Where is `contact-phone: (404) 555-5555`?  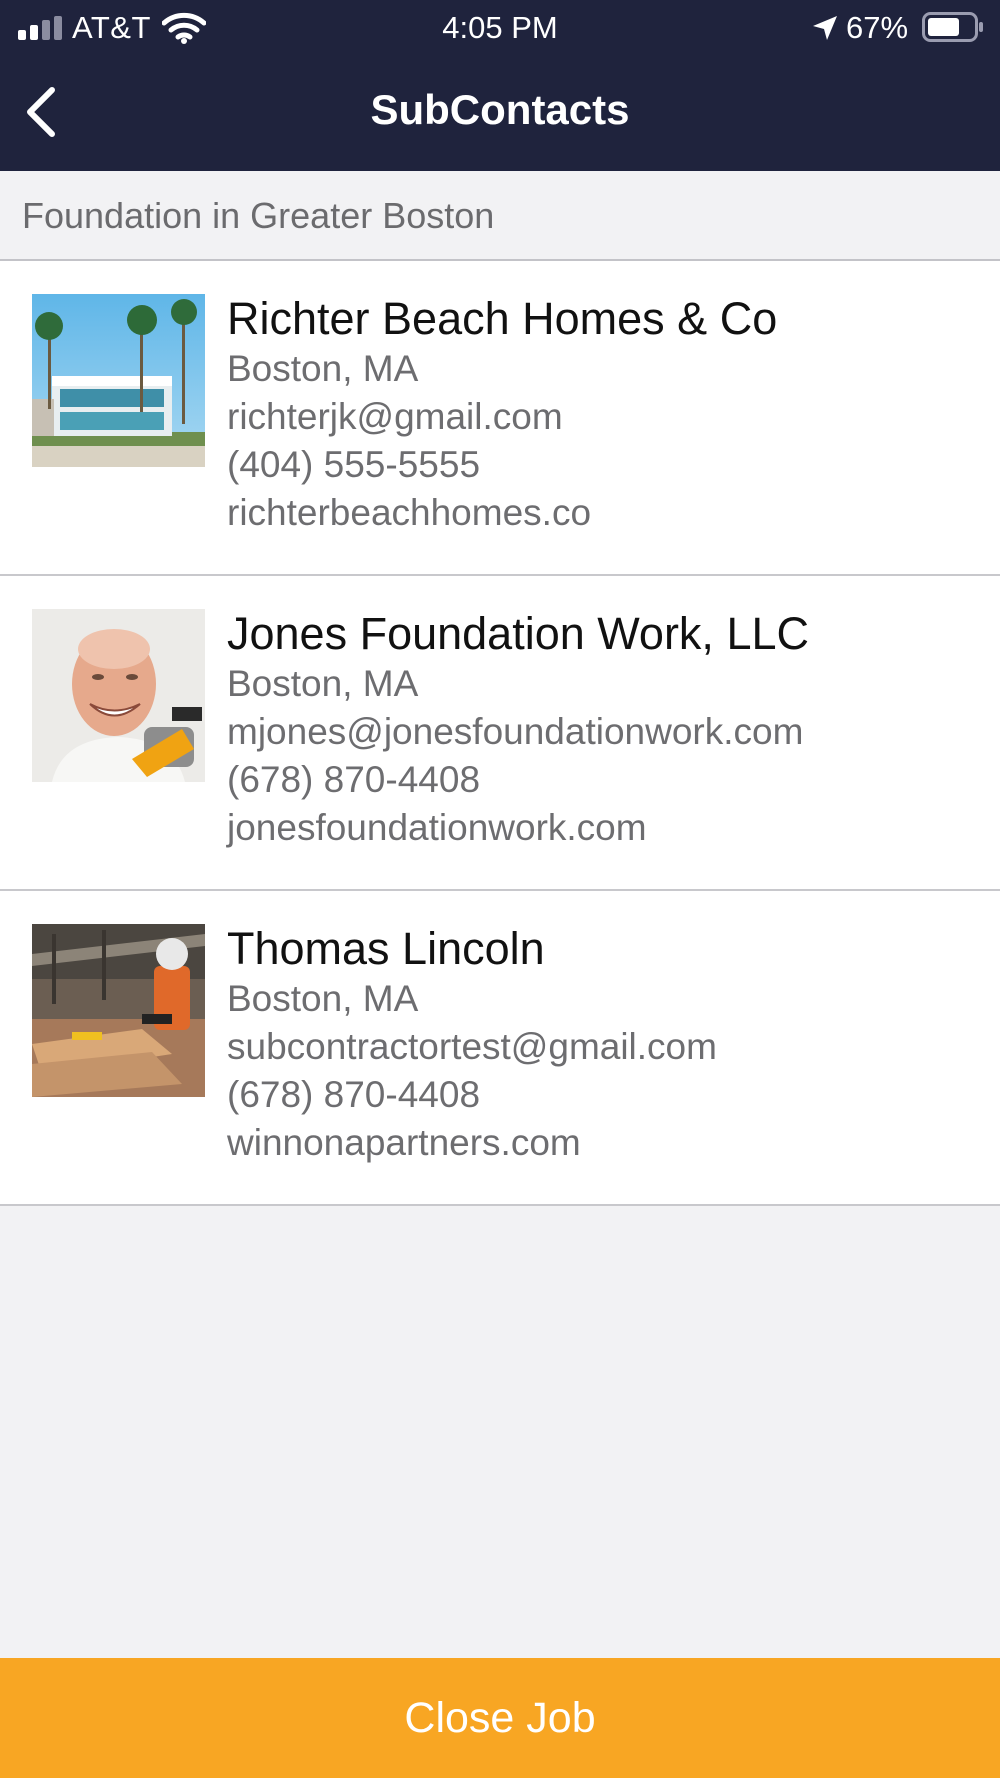
contact-phone: (404) 555-5555 is located at coordinates (607, 465).